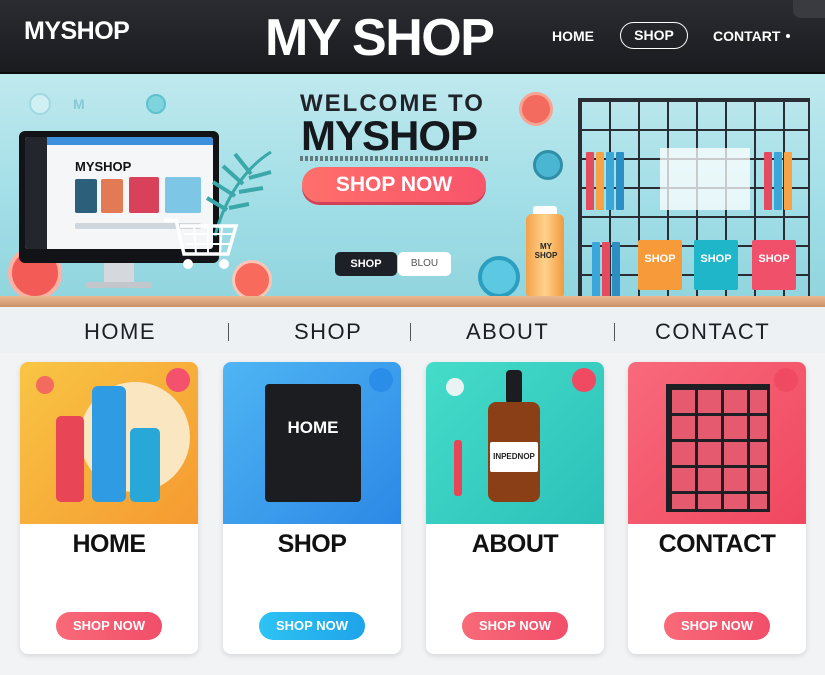 Image resolution: width=825 pixels, height=675 pixels. I want to click on card-about-image: INPEDNOP, so click(515, 443).